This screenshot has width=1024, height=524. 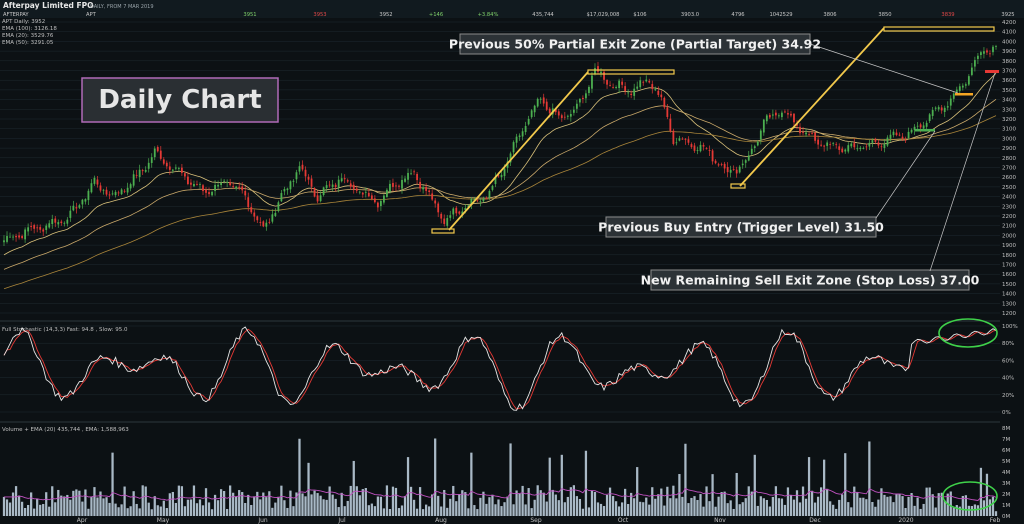 I want to click on stoch-tick-label: 20%, so click(x=1008, y=396).